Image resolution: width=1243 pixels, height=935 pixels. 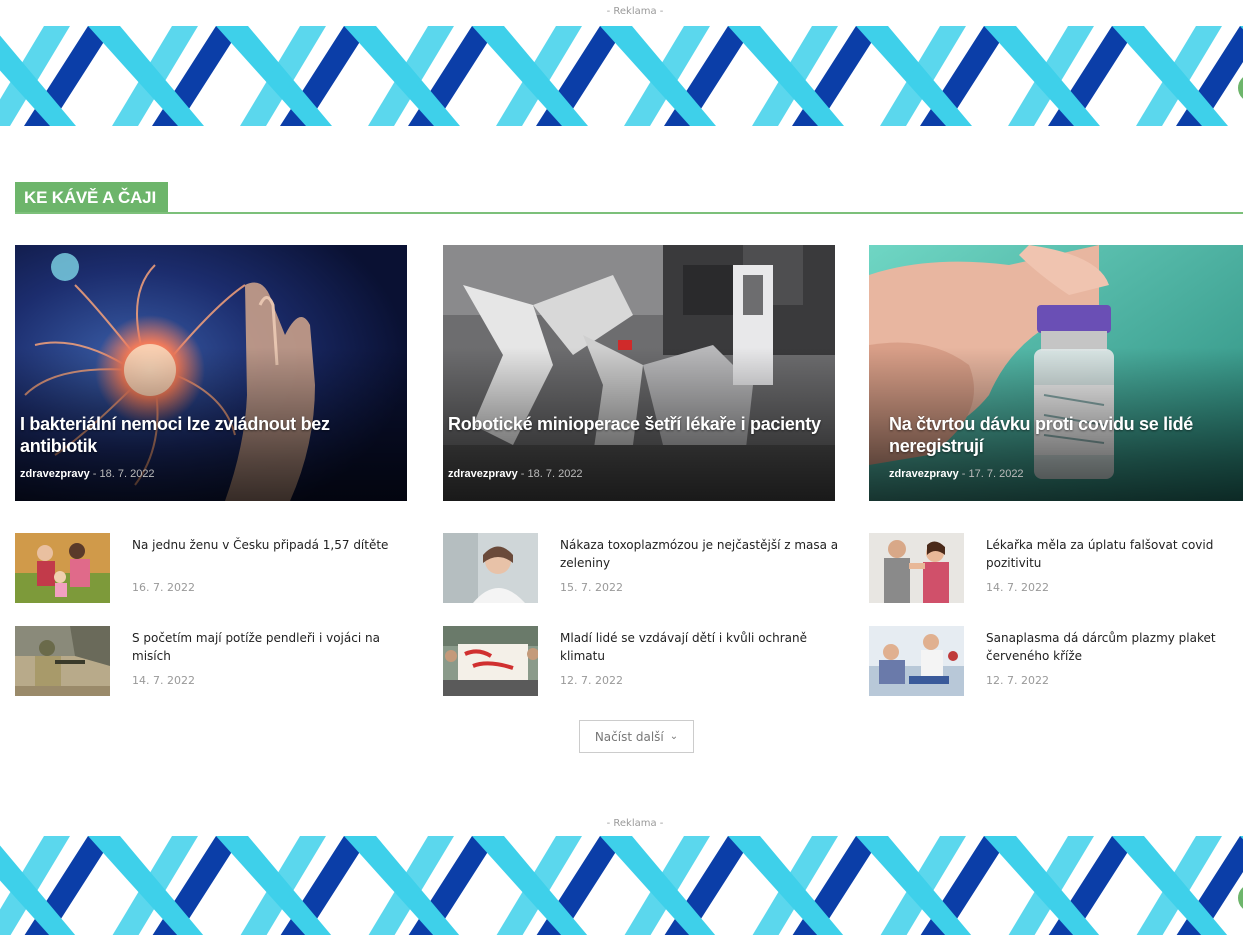 I want to click on thumbnail-protest-image, so click(x=490, y=661).